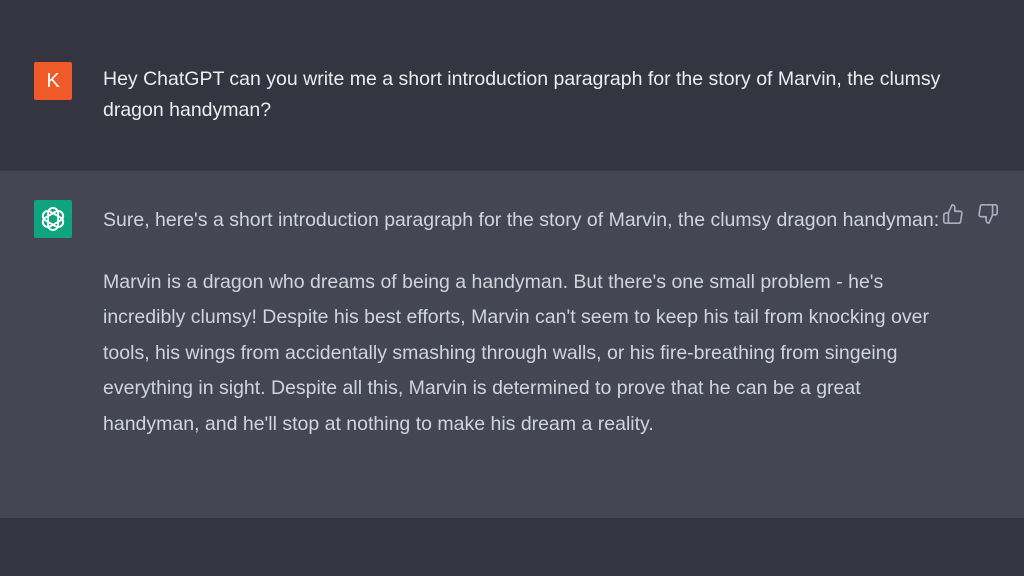  I want to click on thumbs-down-button, so click(989, 215).